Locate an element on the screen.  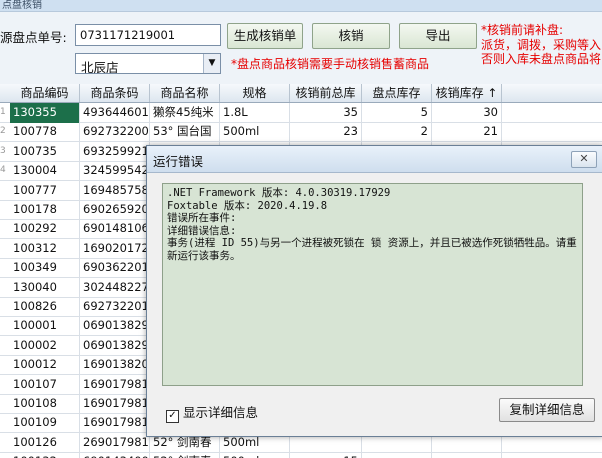
col-header-spec: 规格 is located at coordinates (255, 93).